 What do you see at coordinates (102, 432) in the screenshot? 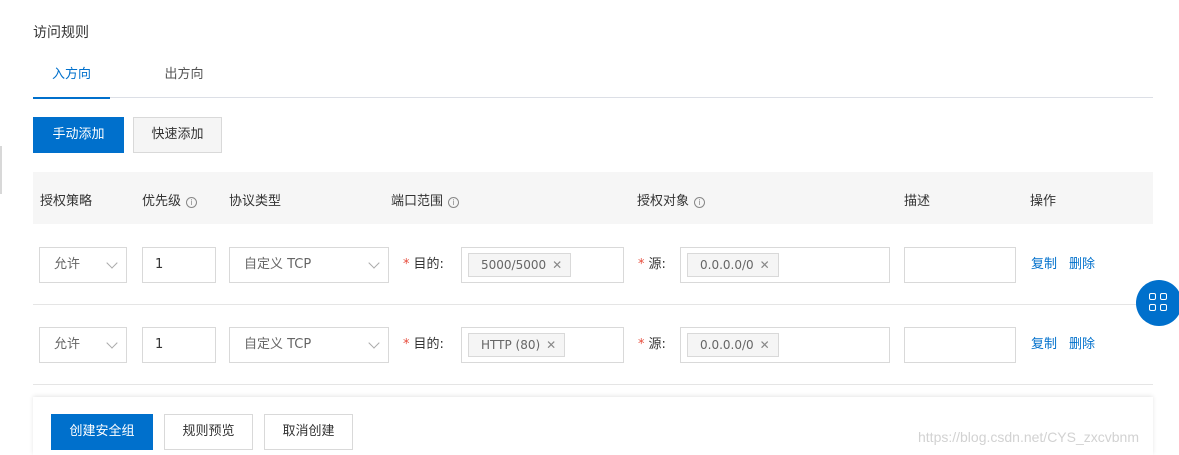
I see `create-security-group-button: 创建安全组` at bounding box center [102, 432].